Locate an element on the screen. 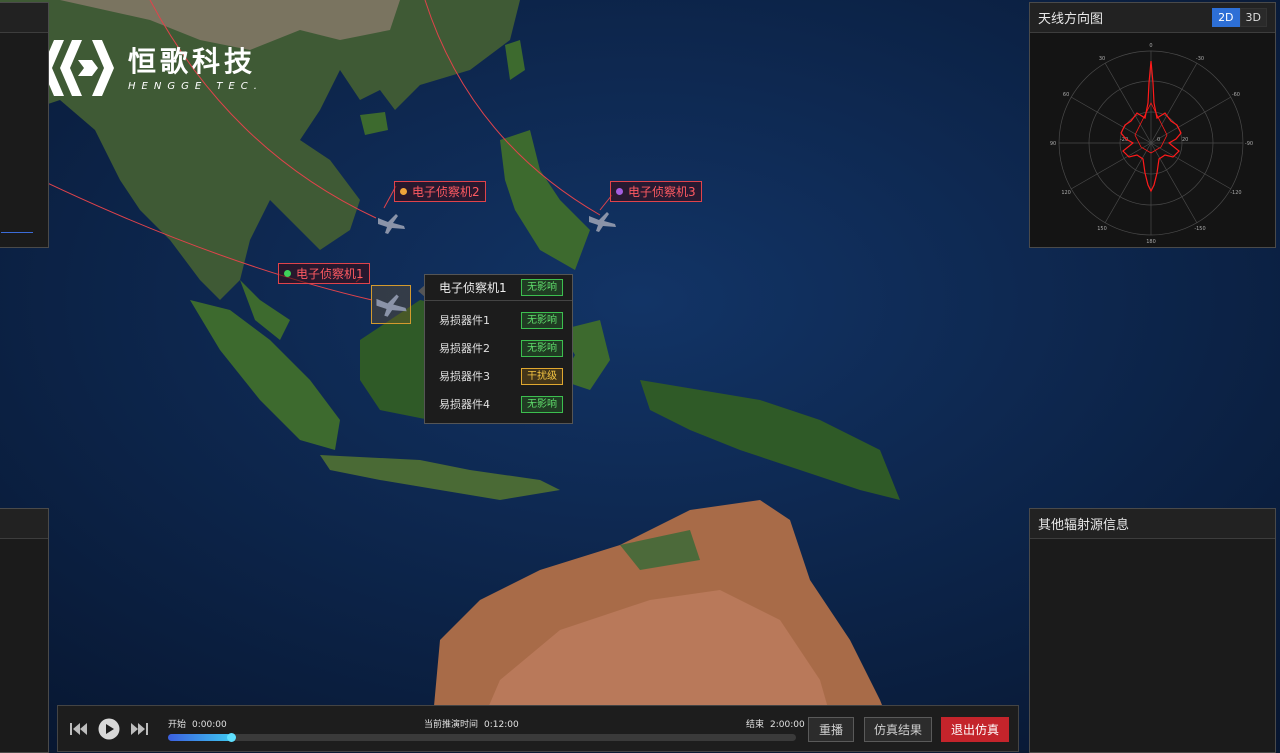 This screenshot has height=753, width=1280. popup-title-status: 无影响 is located at coordinates (542, 287).